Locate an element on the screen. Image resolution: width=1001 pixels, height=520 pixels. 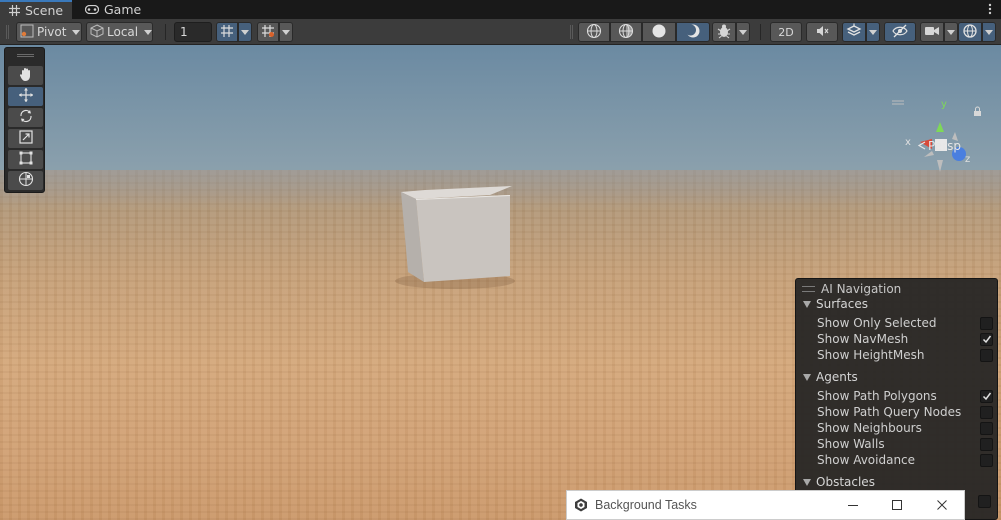
grid-snap-icon is located at coordinates (227, 32).